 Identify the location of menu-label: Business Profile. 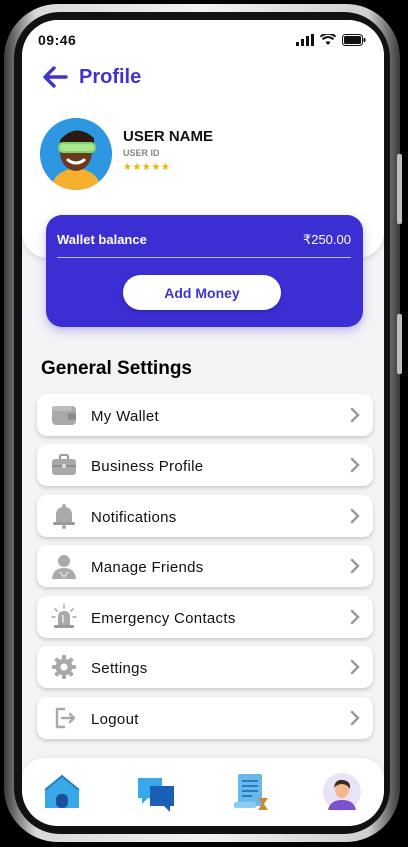
(147, 466).